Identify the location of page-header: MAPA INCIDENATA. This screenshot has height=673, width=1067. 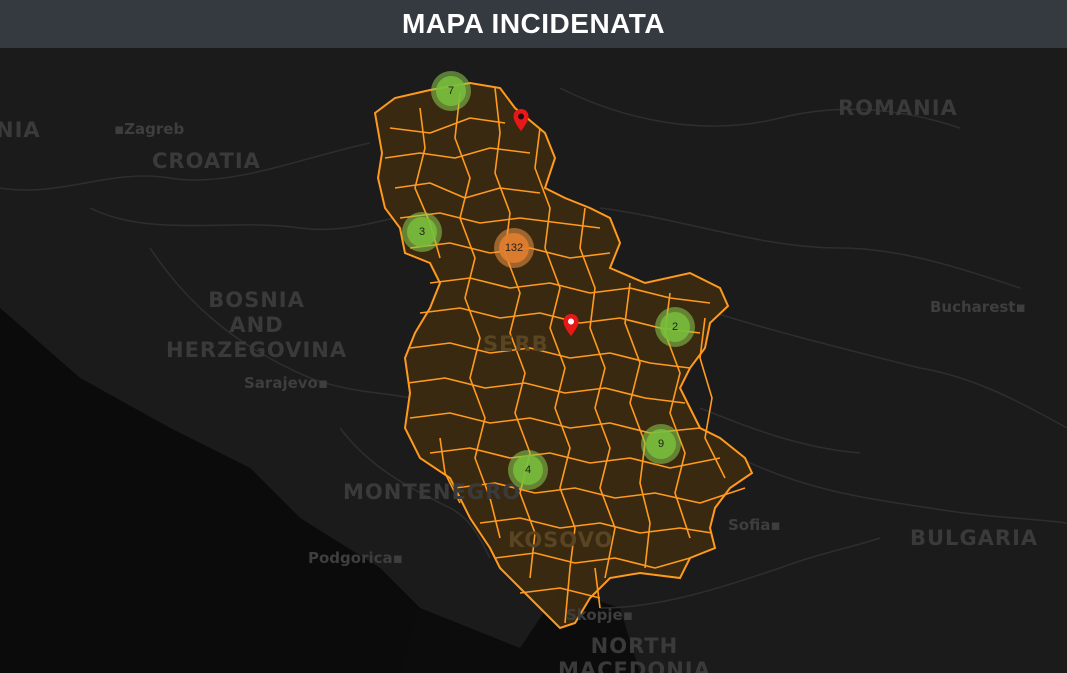
(533, 24).